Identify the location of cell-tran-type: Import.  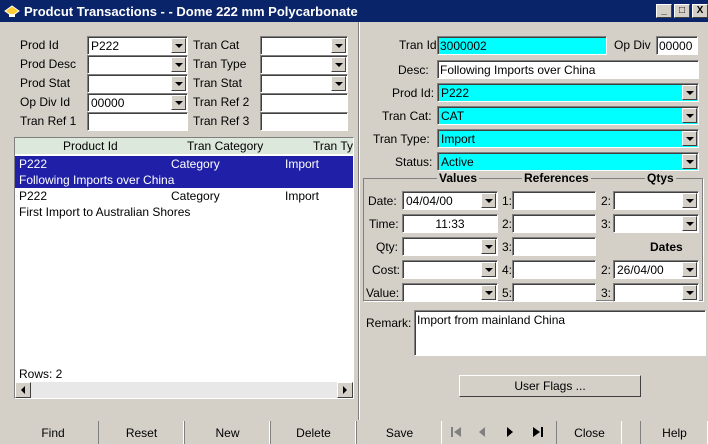
(302, 196).